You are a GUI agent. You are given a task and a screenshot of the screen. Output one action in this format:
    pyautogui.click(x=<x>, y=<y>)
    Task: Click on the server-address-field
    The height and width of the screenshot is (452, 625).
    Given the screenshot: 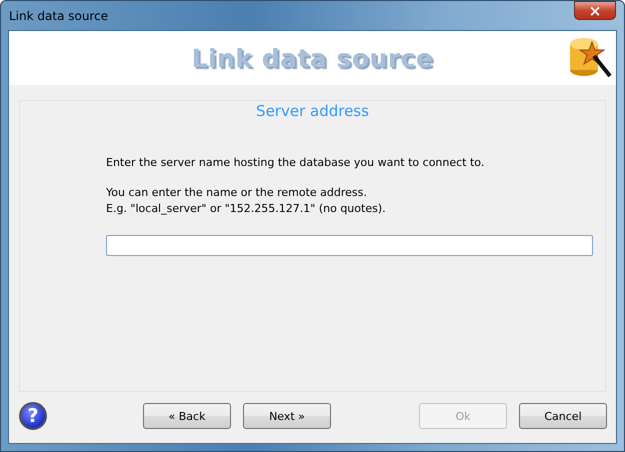 What is the action you would take?
    pyautogui.click(x=349, y=245)
    